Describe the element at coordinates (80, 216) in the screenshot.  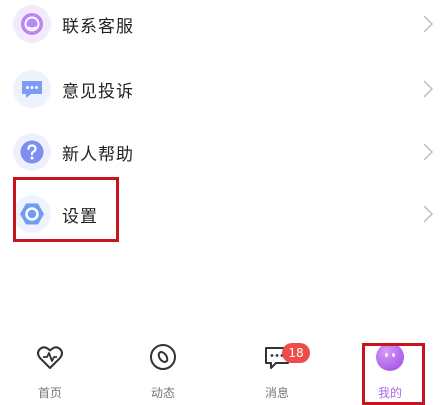
I see `menu-item-label: 设置` at that location.